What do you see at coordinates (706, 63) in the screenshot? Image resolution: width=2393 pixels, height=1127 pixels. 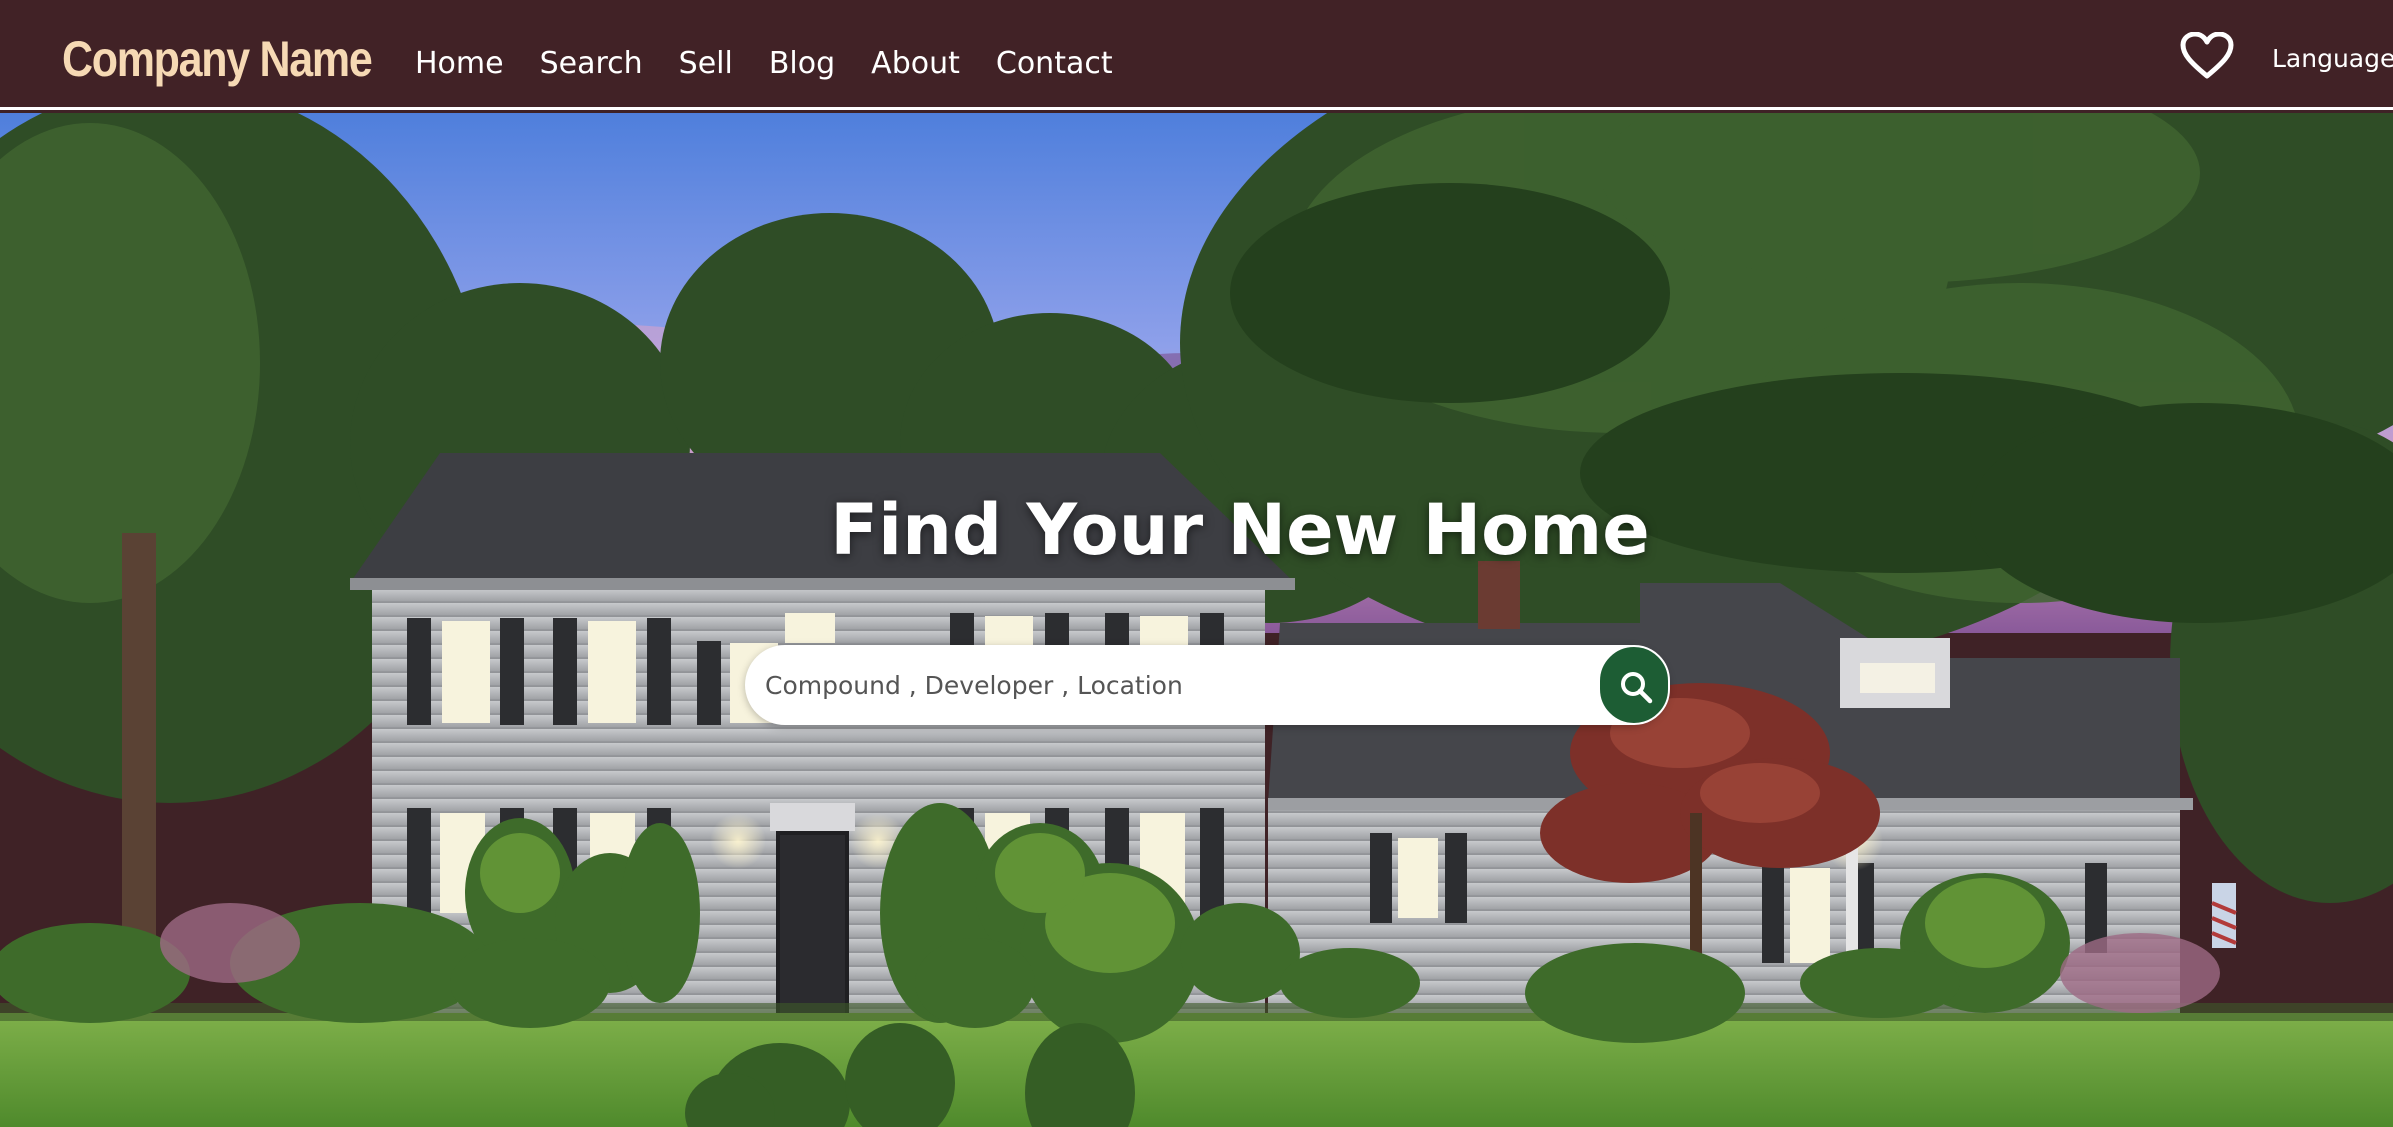 I see `nav-link-sell: Sell` at bounding box center [706, 63].